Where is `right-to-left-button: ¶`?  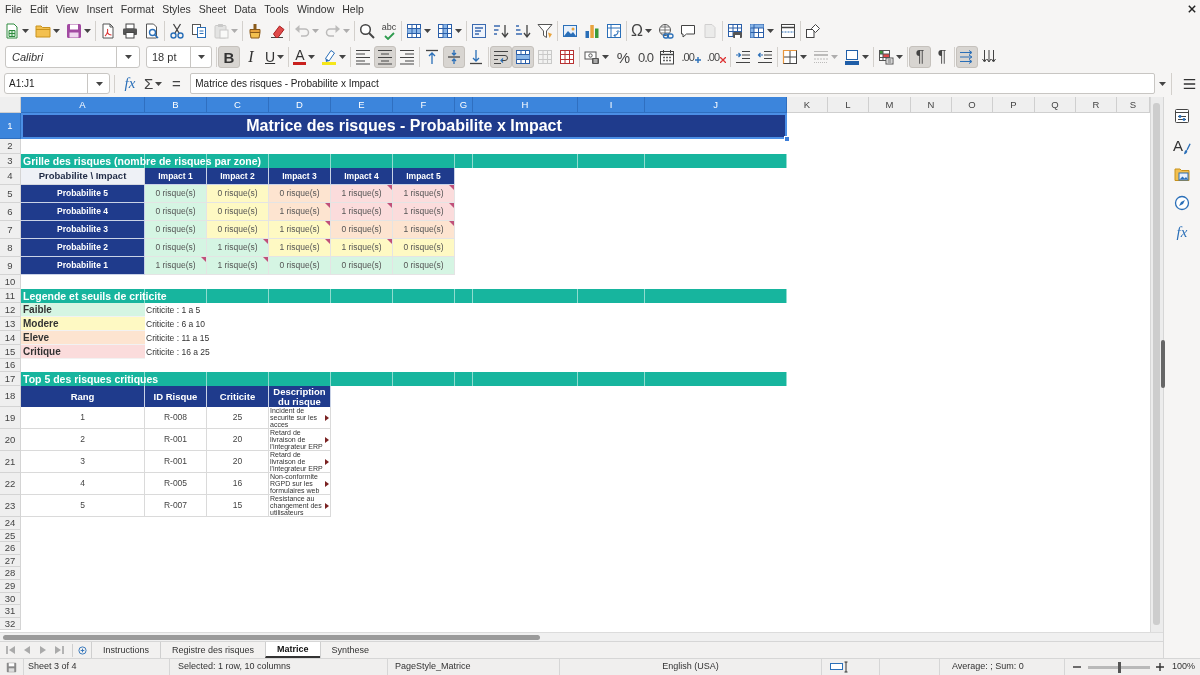
right-to-left-button: ¶ is located at coordinates (942, 57).